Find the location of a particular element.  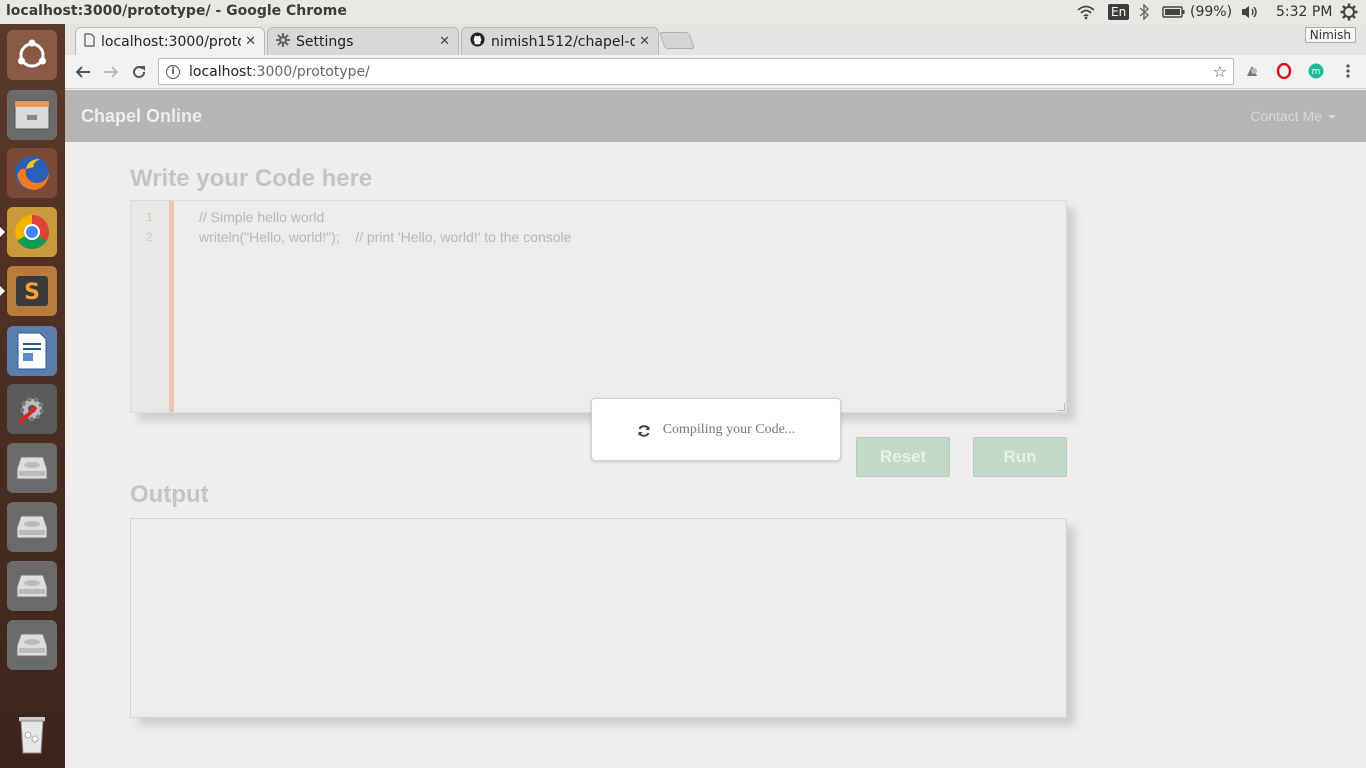

gear-icon is located at coordinates (283, 41).